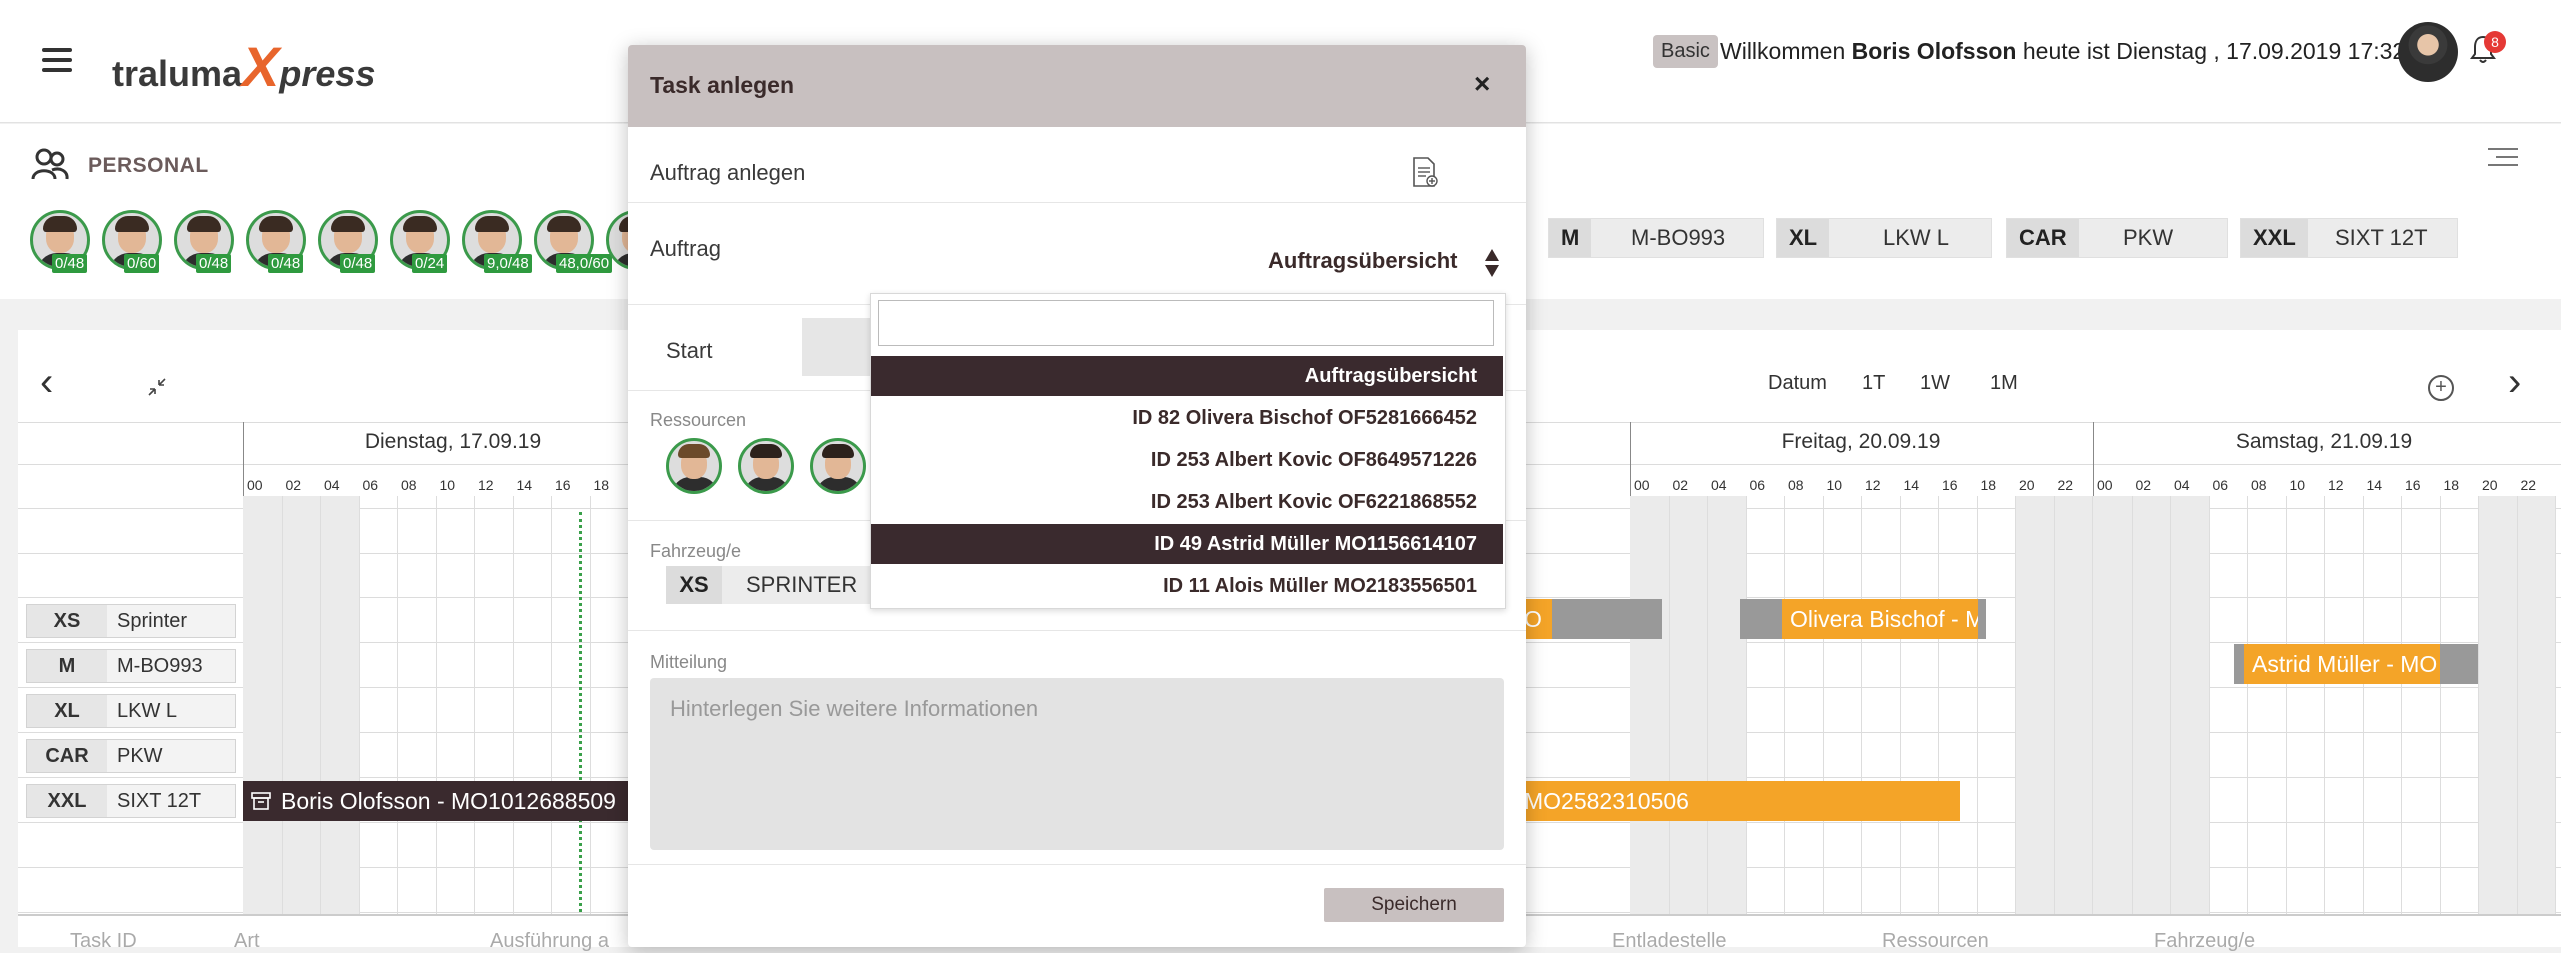  I want to click on dropdown-search-input, so click(1186, 323).